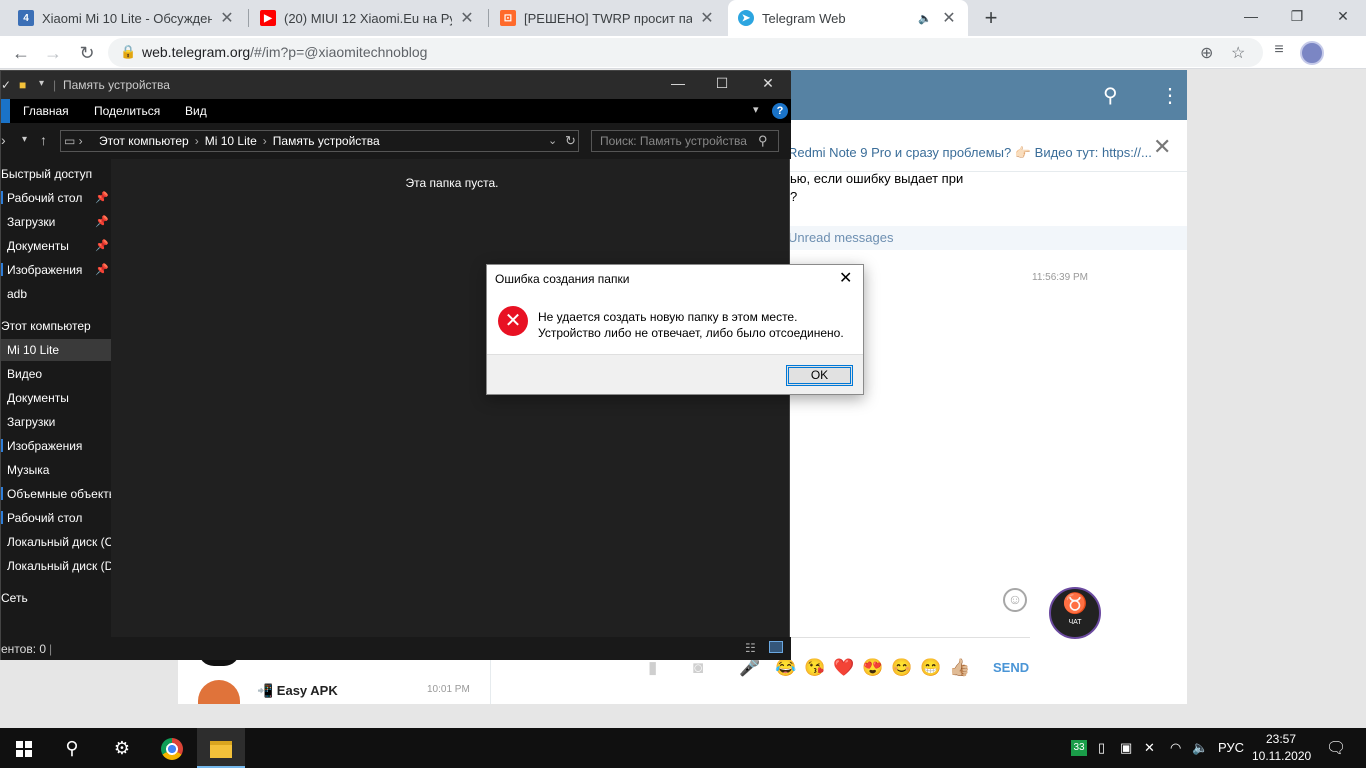  Describe the element at coordinates (56, 470) in the screenshot. I see `nav-music: Музыка` at that location.